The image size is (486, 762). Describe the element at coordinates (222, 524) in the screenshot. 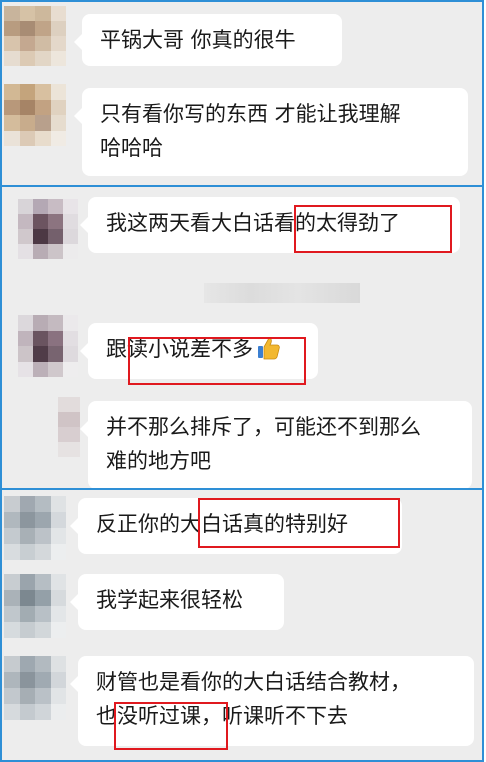

I see `message-text: 反正你的大白话真的特别好` at that location.